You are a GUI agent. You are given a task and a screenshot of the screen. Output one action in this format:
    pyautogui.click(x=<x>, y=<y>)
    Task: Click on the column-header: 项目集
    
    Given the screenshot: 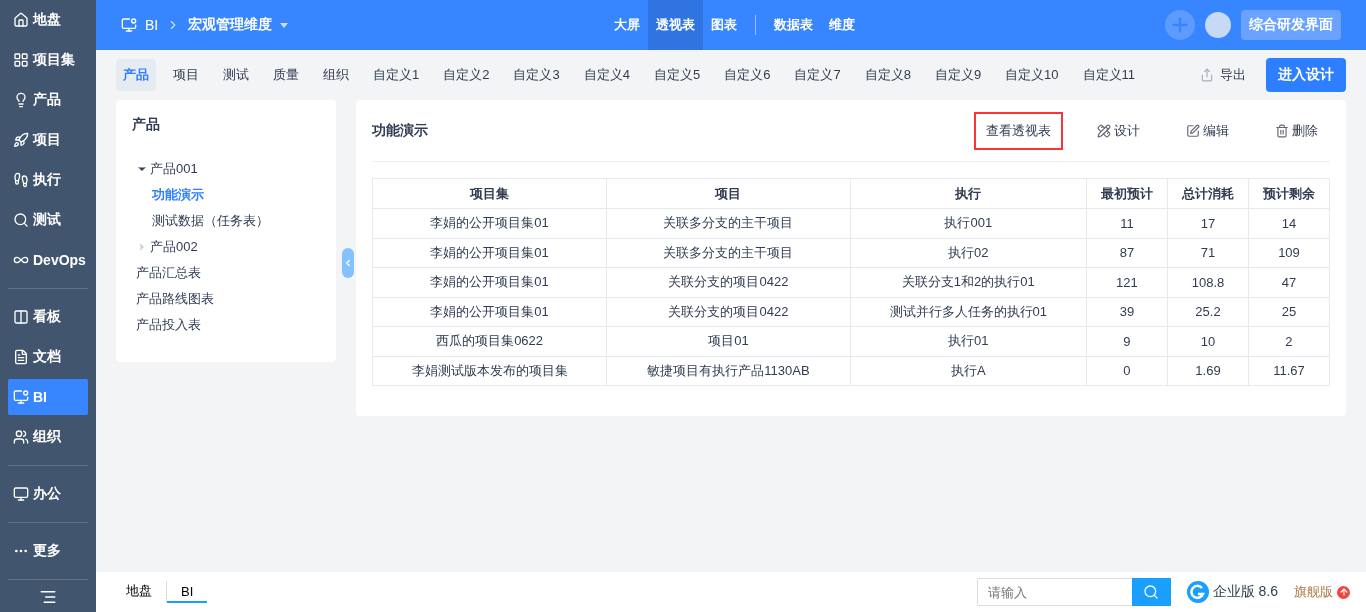 What is the action you would take?
    pyautogui.click(x=489, y=193)
    